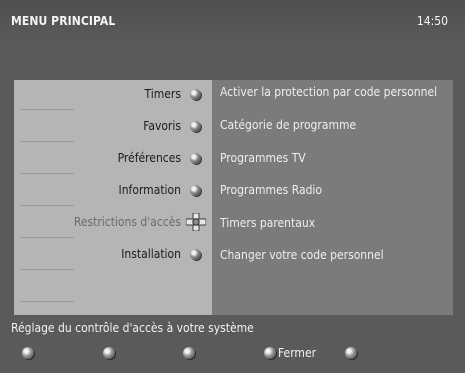  I want to click on menu-item-label: Préférences, so click(149, 158).